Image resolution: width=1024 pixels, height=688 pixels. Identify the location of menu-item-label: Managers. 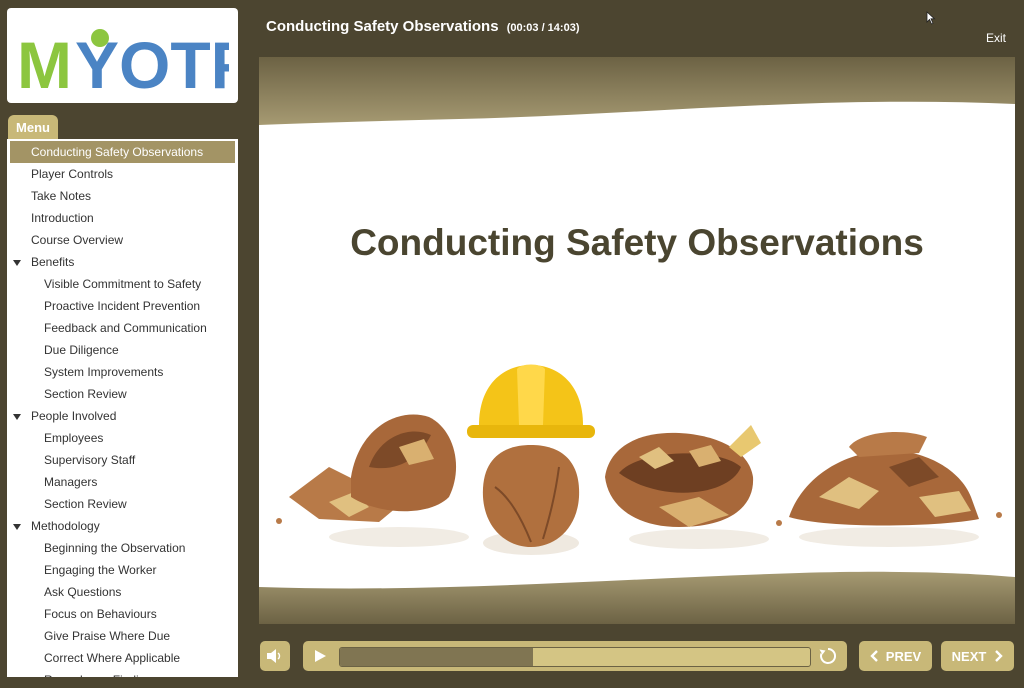
(71, 482).